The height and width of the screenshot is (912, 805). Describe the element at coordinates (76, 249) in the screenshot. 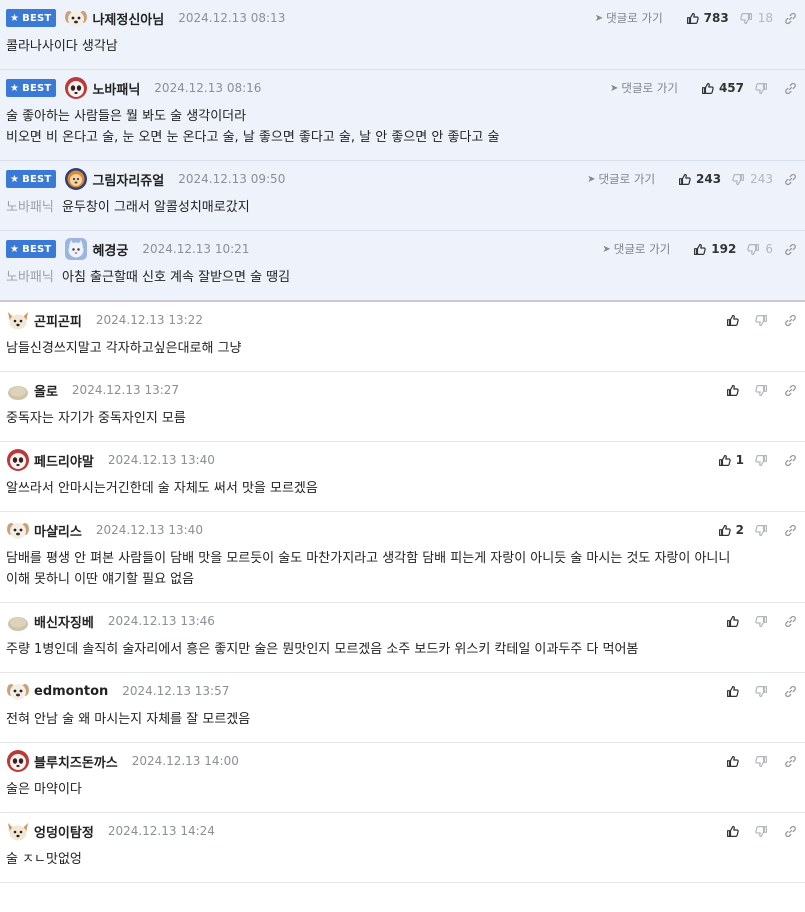

I see `cat-avatar` at that location.